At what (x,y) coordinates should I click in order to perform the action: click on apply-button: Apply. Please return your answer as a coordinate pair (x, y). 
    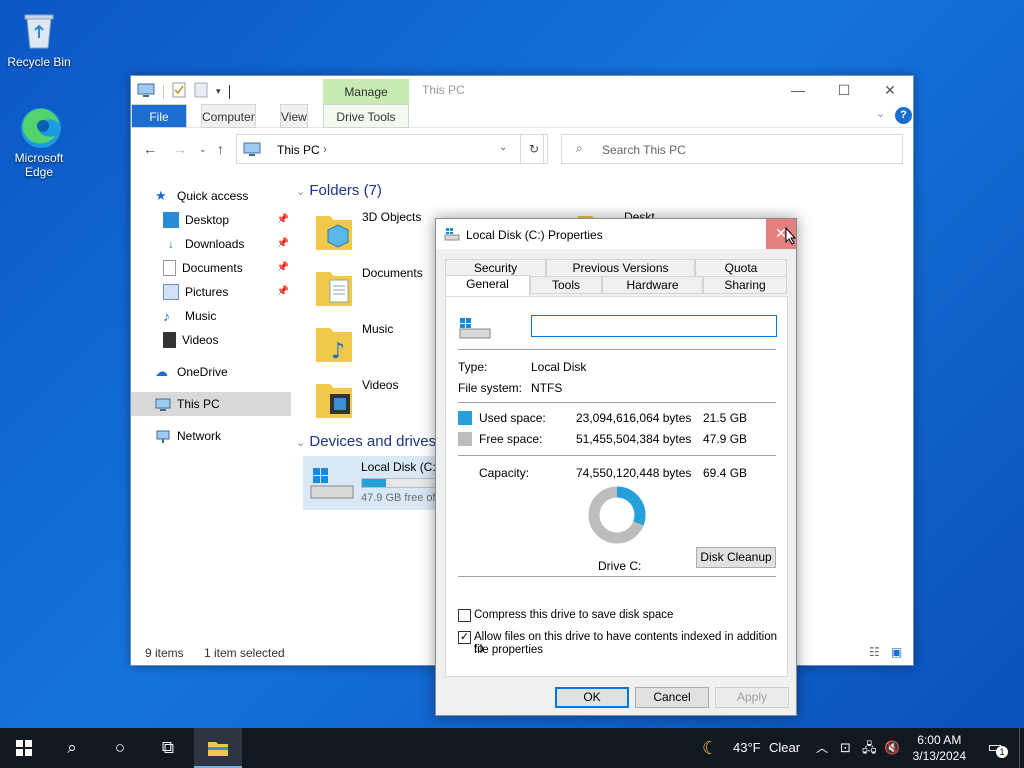
    Looking at the image, I should click on (752, 697).